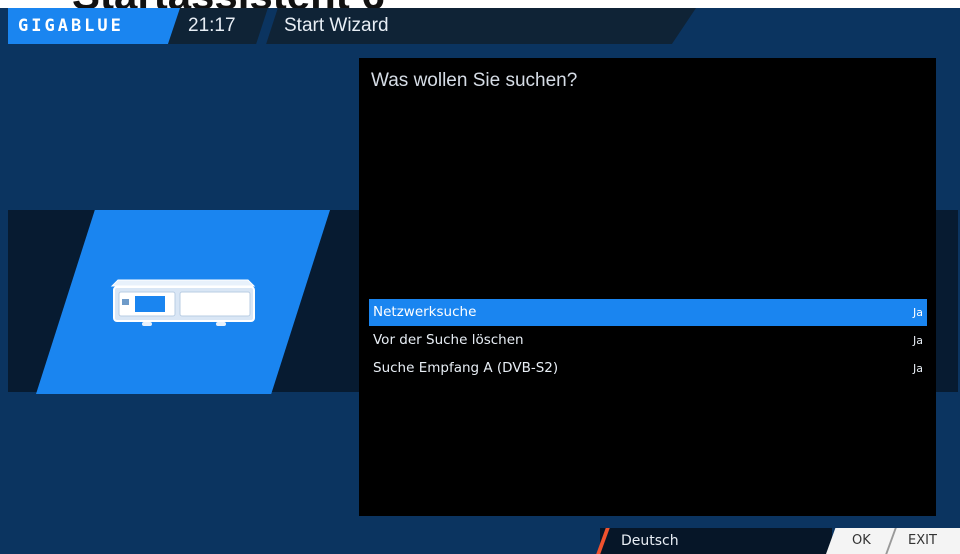 Image resolution: width=960 pixels, height=554 pixels. I want to click on clock: 21:17, so click(212, 25).